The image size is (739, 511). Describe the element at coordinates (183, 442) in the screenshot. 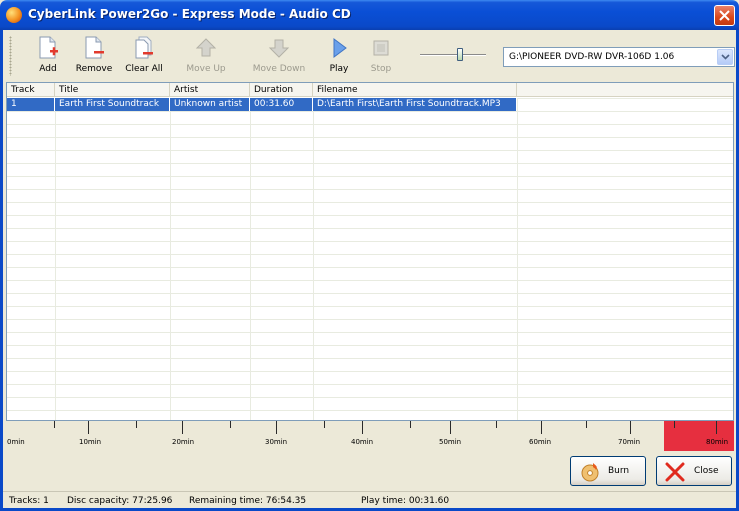

I see `capacity-label-20: 20min` at that location.